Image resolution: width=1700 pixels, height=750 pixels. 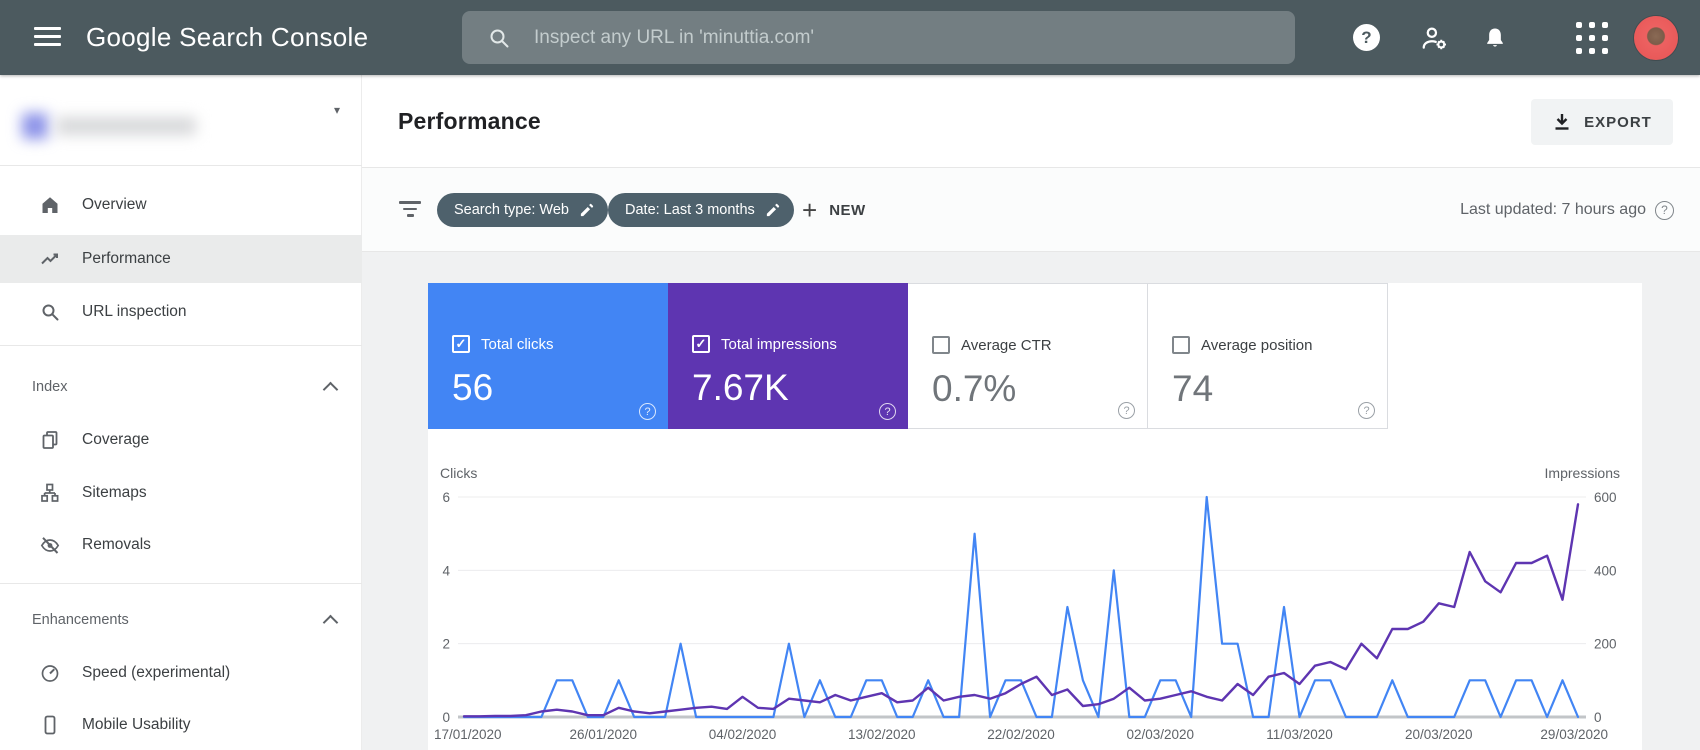 I want to click on export-button: EXPORT, so click(x=1602, y=122).